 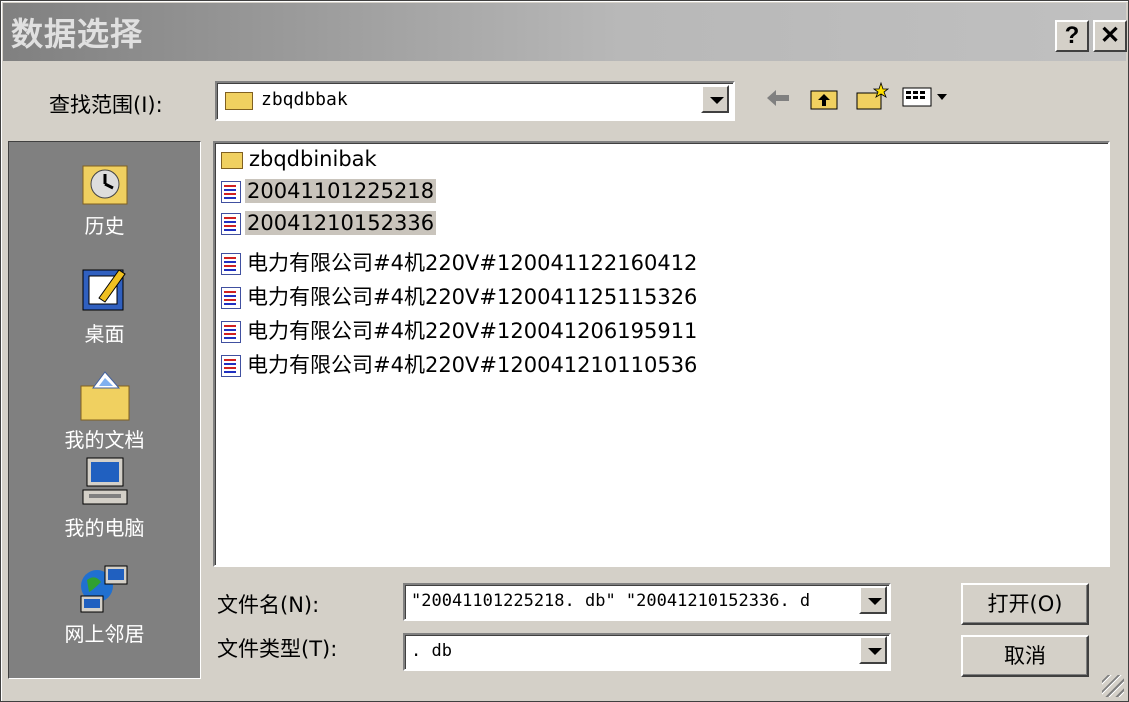 I want to click on look-in-label: 查找范围(I):, so click(x=106, y=105).